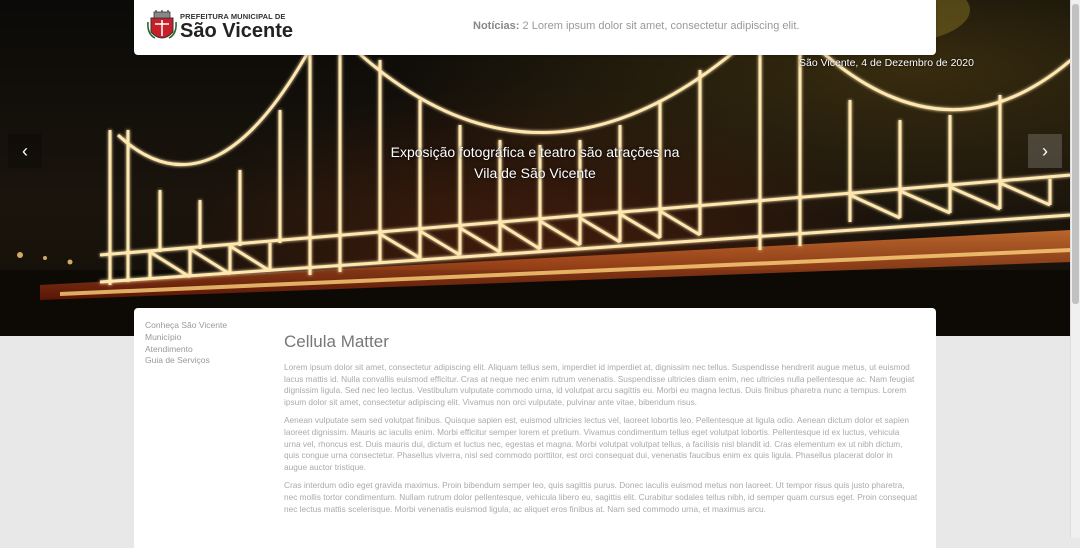 This screenshot has width=1080, height=548. I want to click on site-logo: PREFEITURA MUNICIPAL DE São Vicente, so click(220, 27).